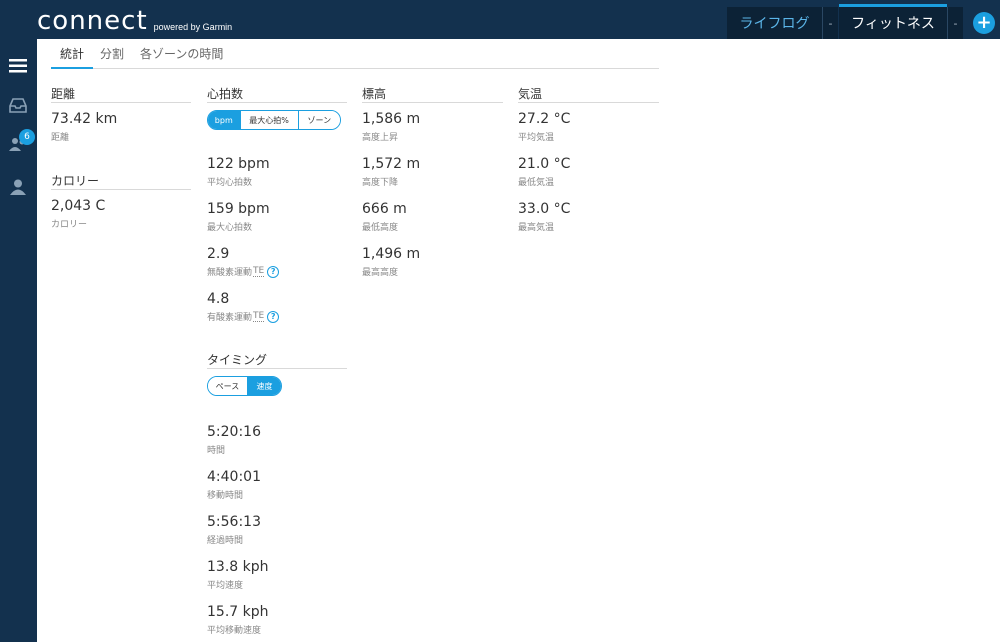 The height and width of the screenshot is (642, 1000). I want to click on logo-word: connect, so click(92, 21).